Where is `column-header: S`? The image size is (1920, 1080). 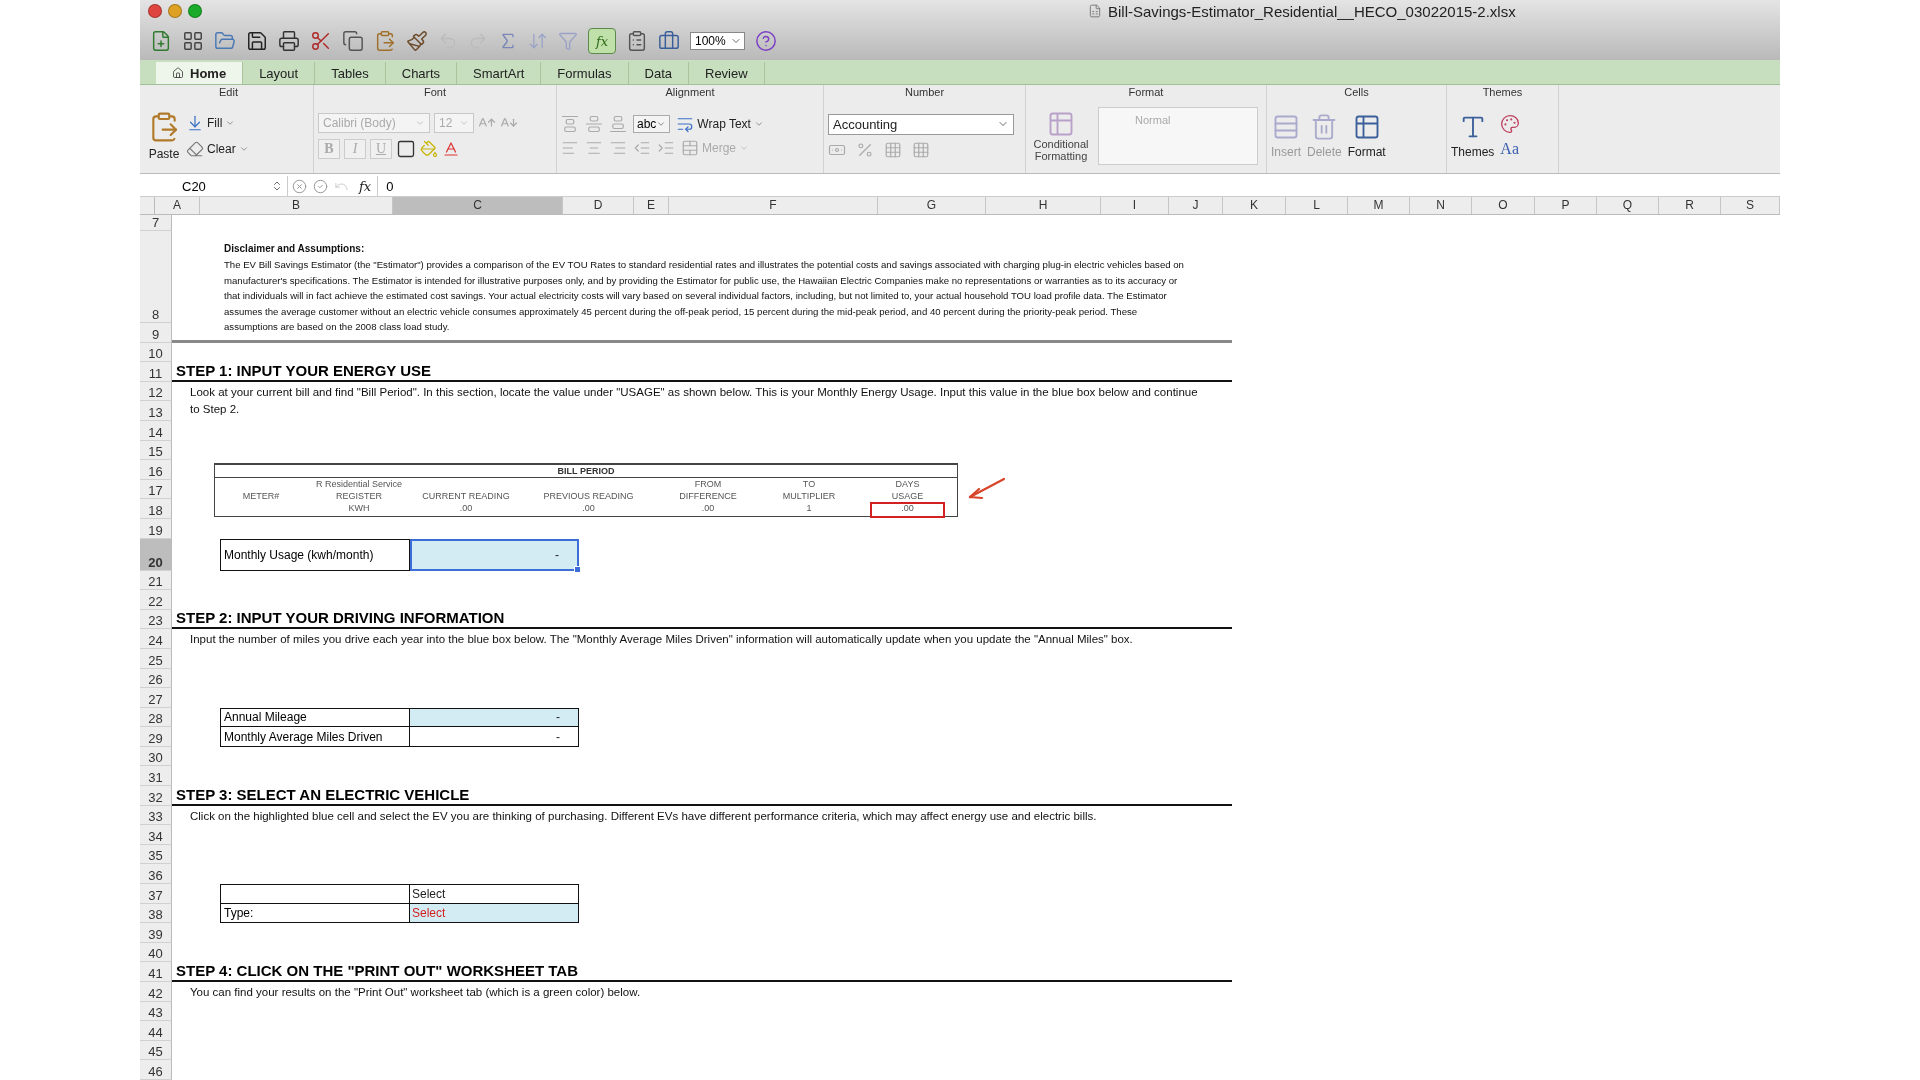
column-header: S is located at coordinates (1750, 205).